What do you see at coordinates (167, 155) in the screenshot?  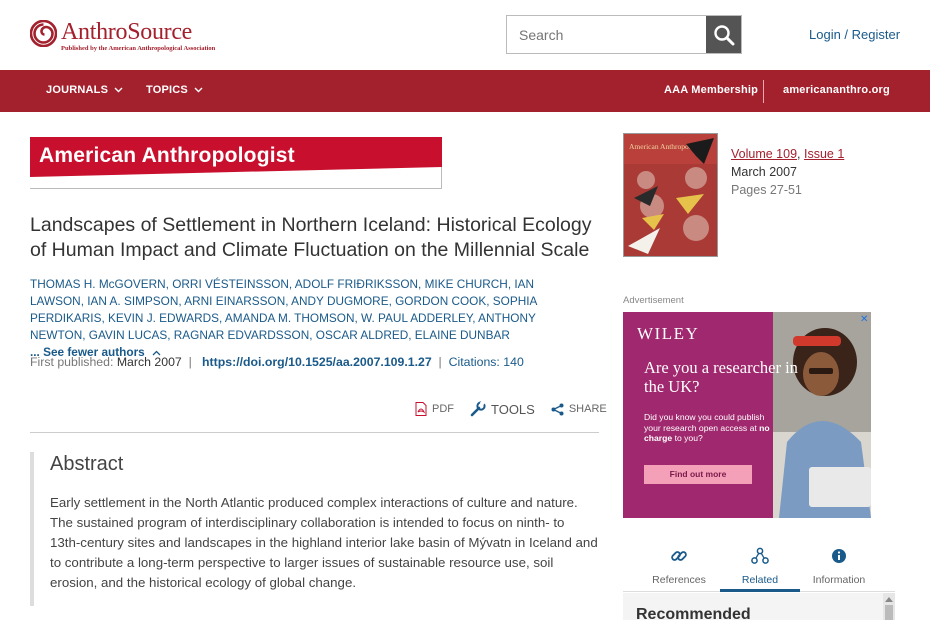 I see `journal-name: American Anthropologist` at bounding box center [167, 155].